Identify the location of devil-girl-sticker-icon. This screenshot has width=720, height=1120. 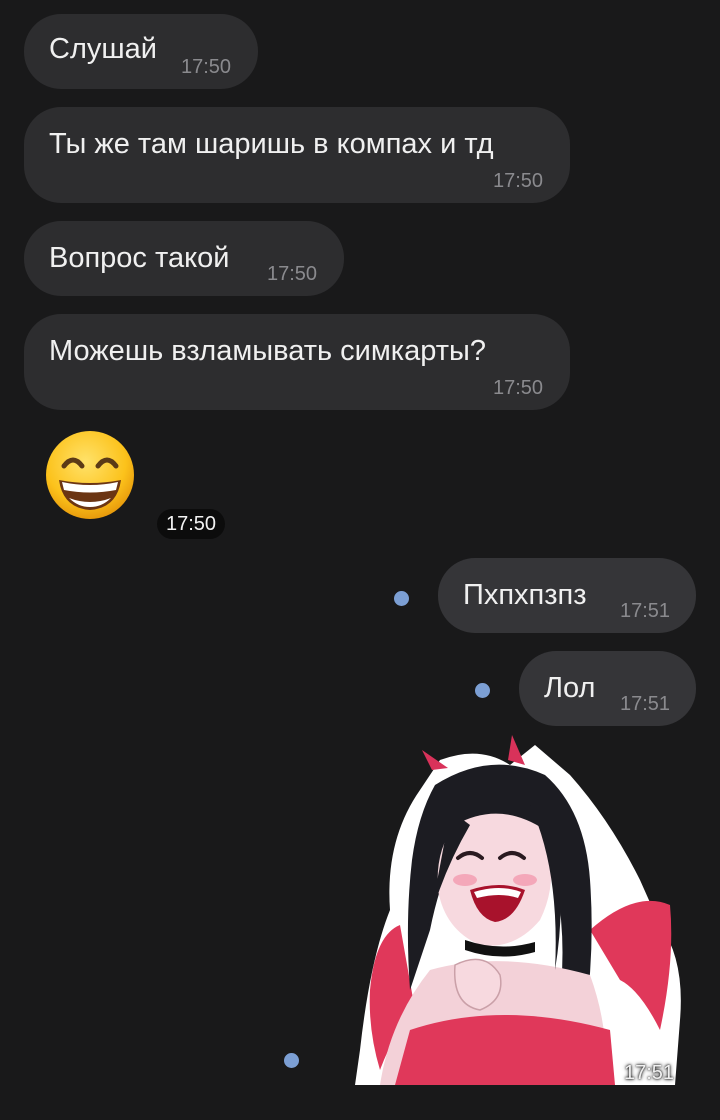
(518, 910).